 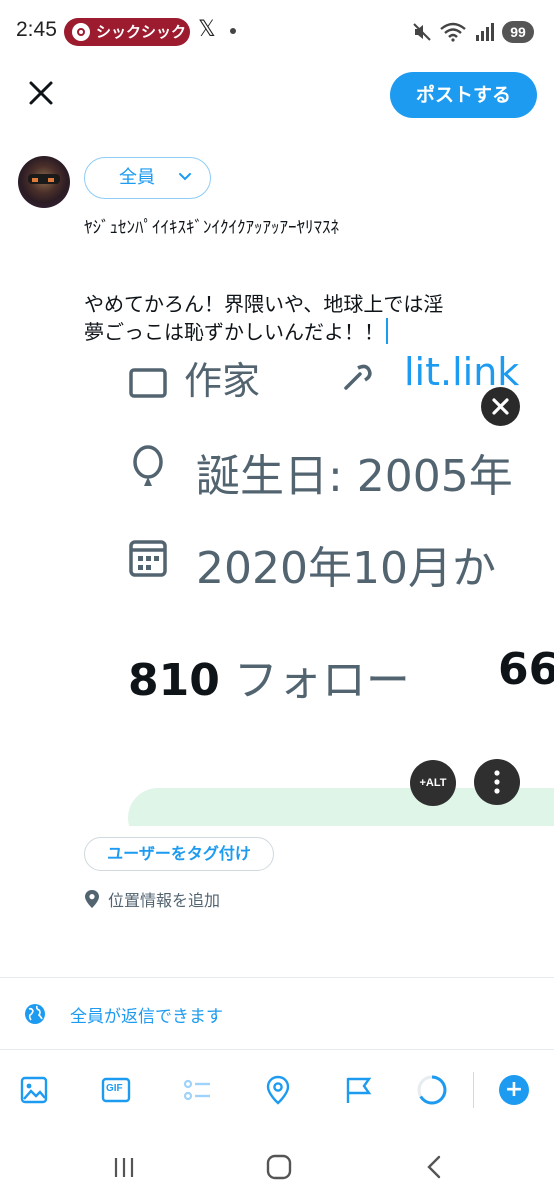 I want to click on alt-text-button: +ALT, so click(x=433, y=783).